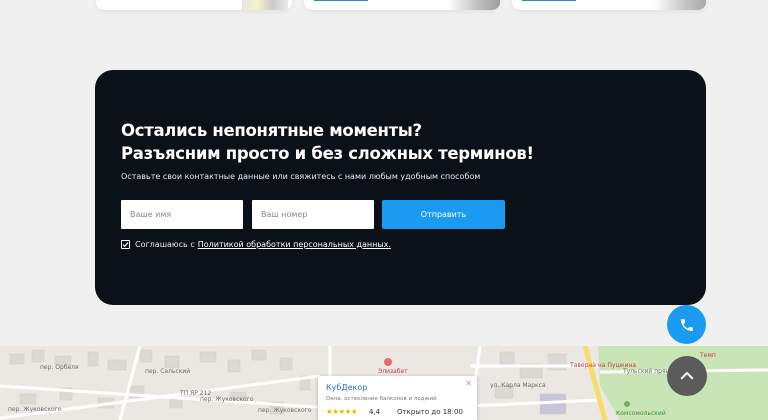 The width and height of the screenshot is (768, 420). I want to click on phone-icon, so click(686, 324).